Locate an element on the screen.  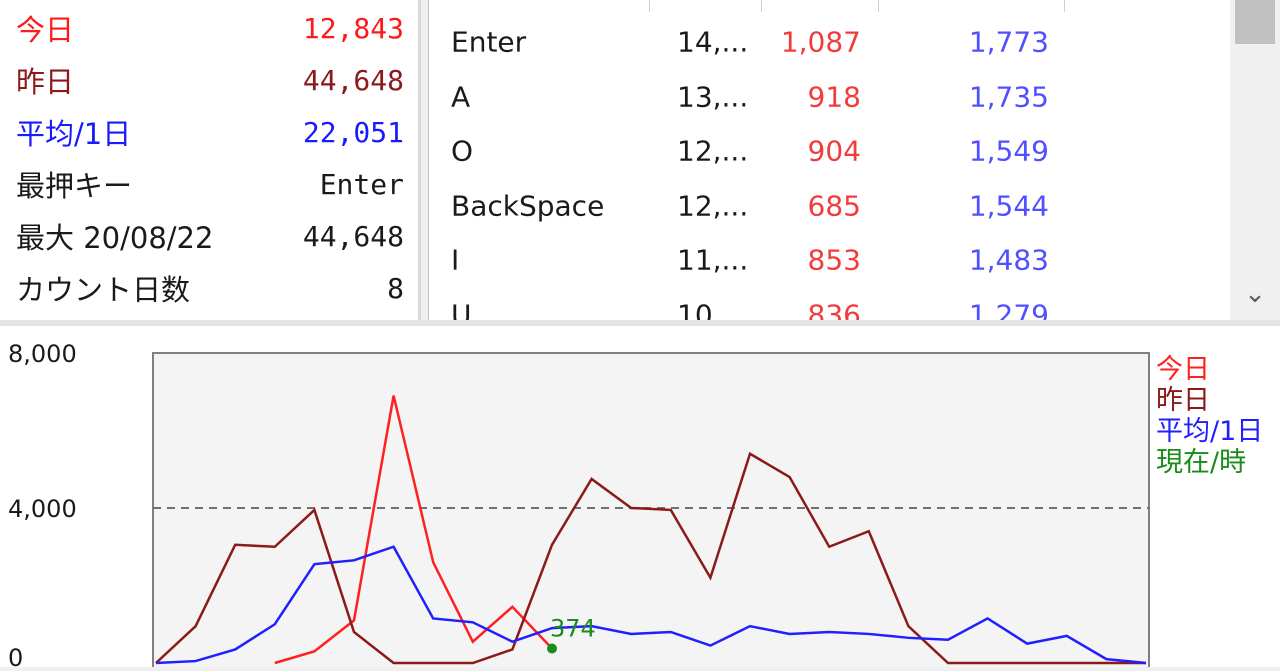
key-row: BackSpace 12,... 685 1,544 is located at coordinates (829, 206).